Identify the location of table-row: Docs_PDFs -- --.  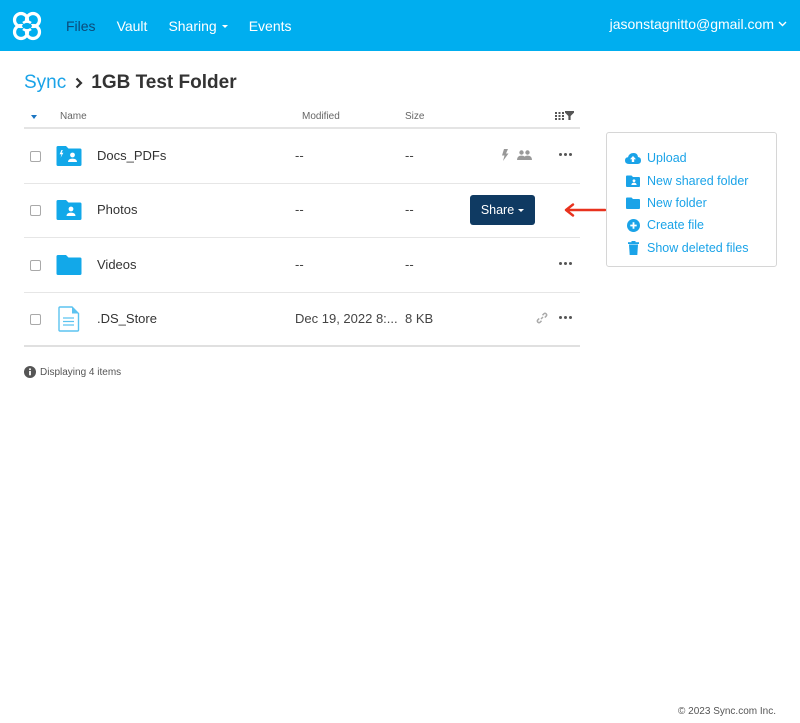
(302, 156).